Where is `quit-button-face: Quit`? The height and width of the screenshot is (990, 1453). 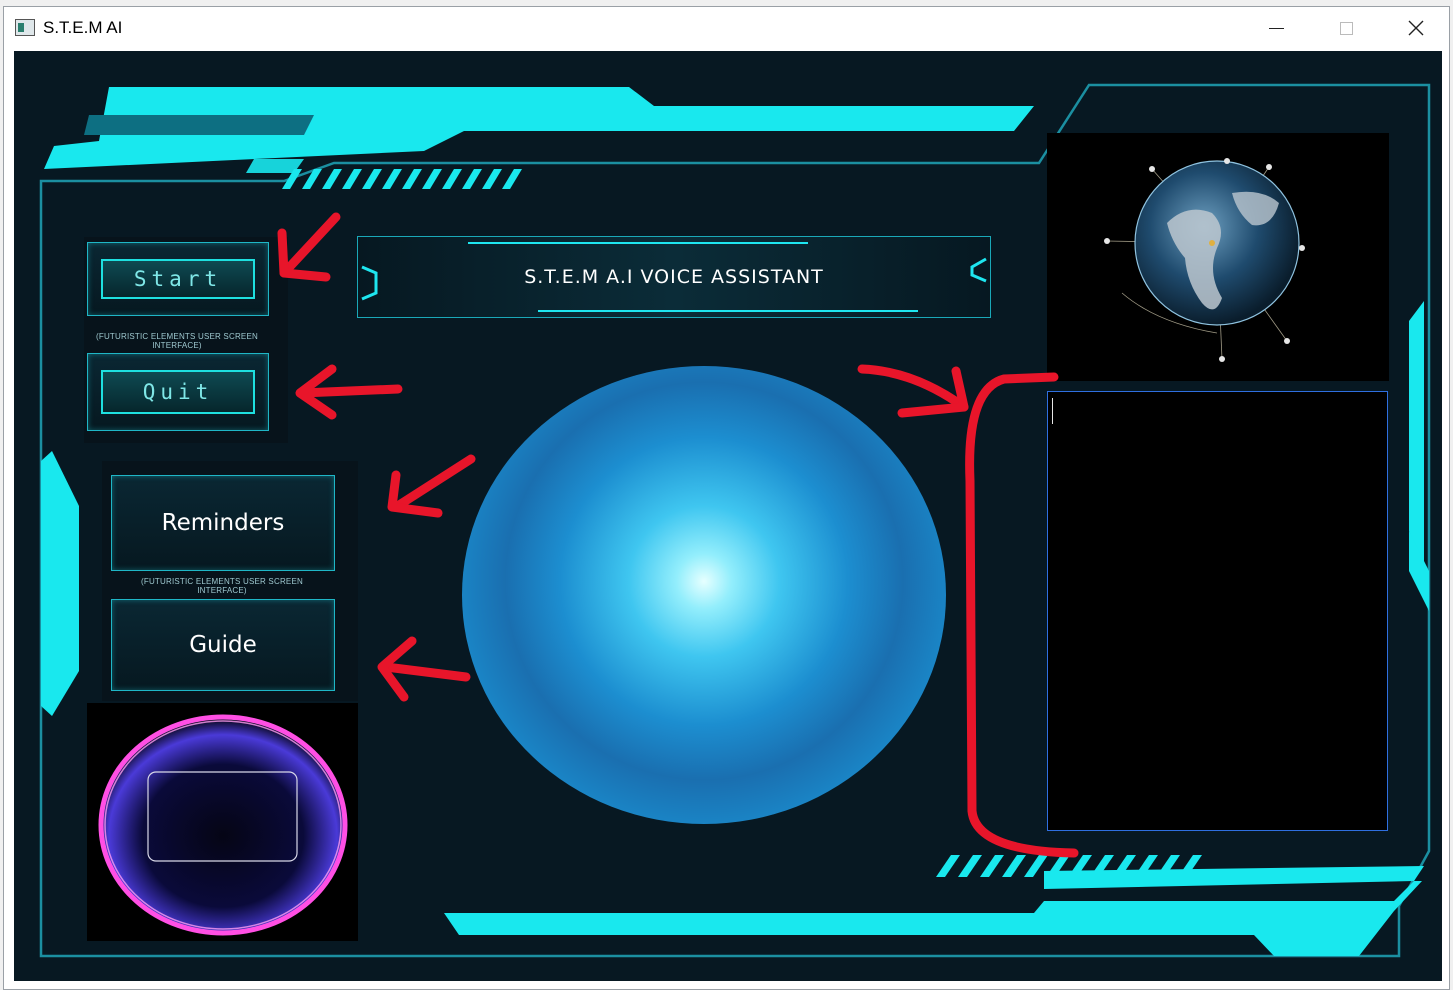 quit-button-face: Quit is located at coordinates (178, 392).